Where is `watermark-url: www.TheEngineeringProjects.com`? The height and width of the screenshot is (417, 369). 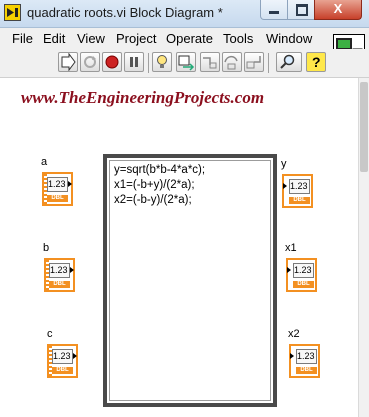
watermark-url: www.TheEngineeringProjects.com is located at coordinates (143, 97).